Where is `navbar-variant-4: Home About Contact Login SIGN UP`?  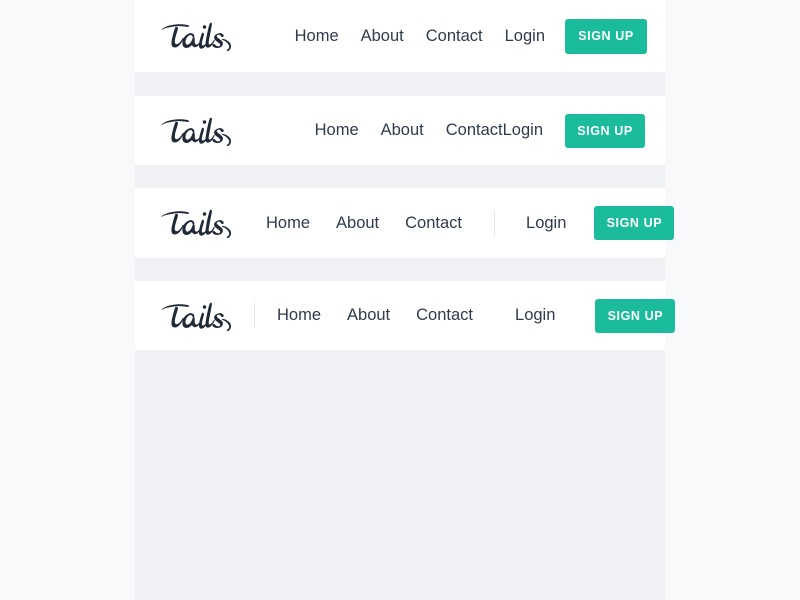 navbar-variant-4: Home About Contact Login SIGN UP is located at coordinates (405, 315).